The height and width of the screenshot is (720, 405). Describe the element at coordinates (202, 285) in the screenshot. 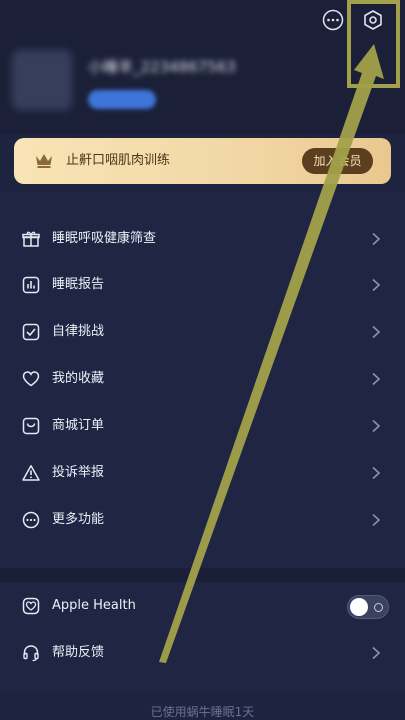

I see `menu-item-sleep-report: 睡眠报告` at that location.